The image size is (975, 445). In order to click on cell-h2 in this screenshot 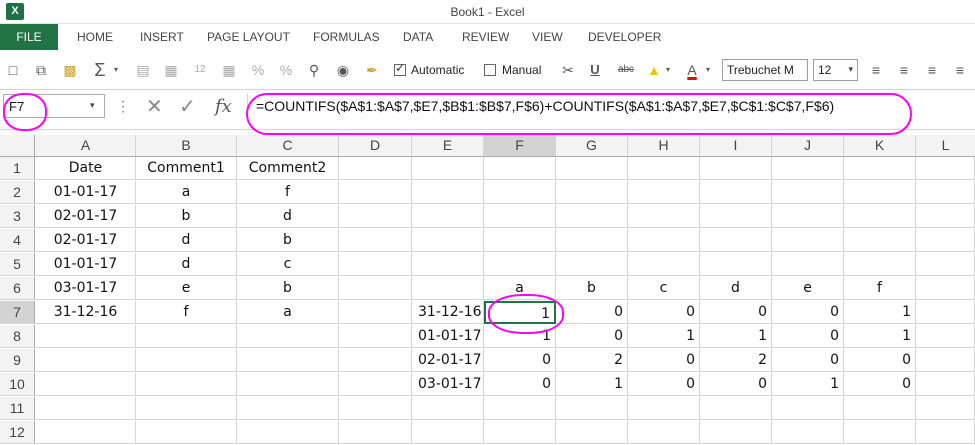, I will do `click(664, 192)`.